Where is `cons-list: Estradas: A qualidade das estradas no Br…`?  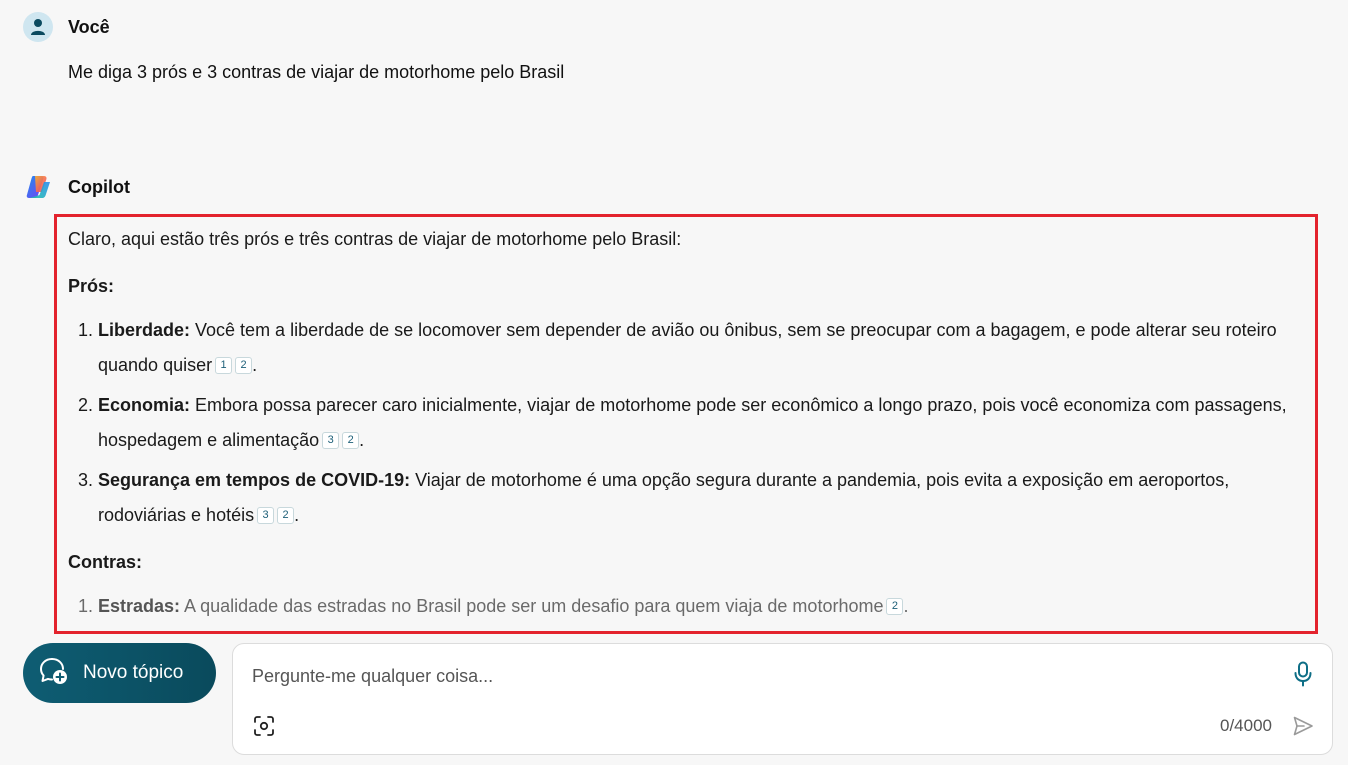 cons-list: Estradas: A qualidade das estradas no Br… is located at coordinates (686, 606).